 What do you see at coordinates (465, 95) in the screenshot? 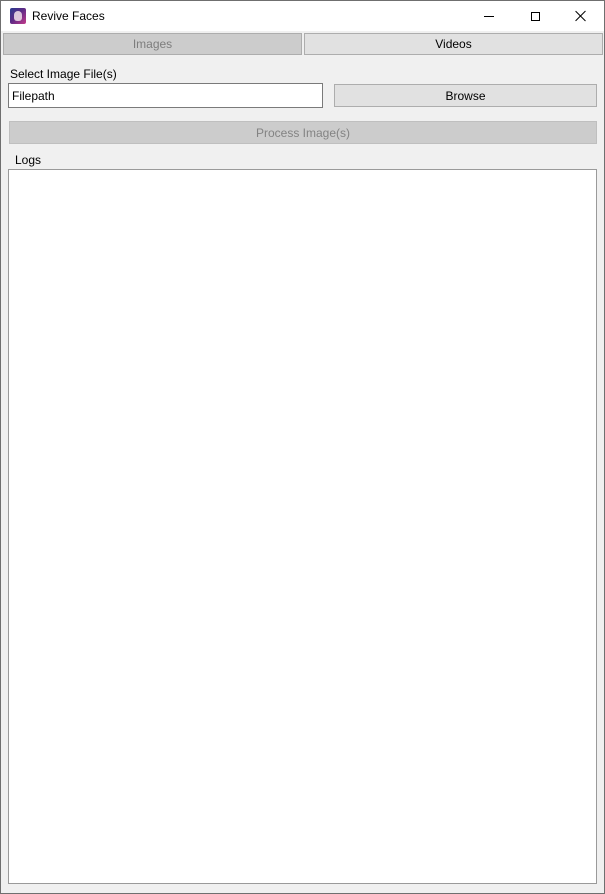
I see `browse-button: Browse` at bounding box center [465, 95].